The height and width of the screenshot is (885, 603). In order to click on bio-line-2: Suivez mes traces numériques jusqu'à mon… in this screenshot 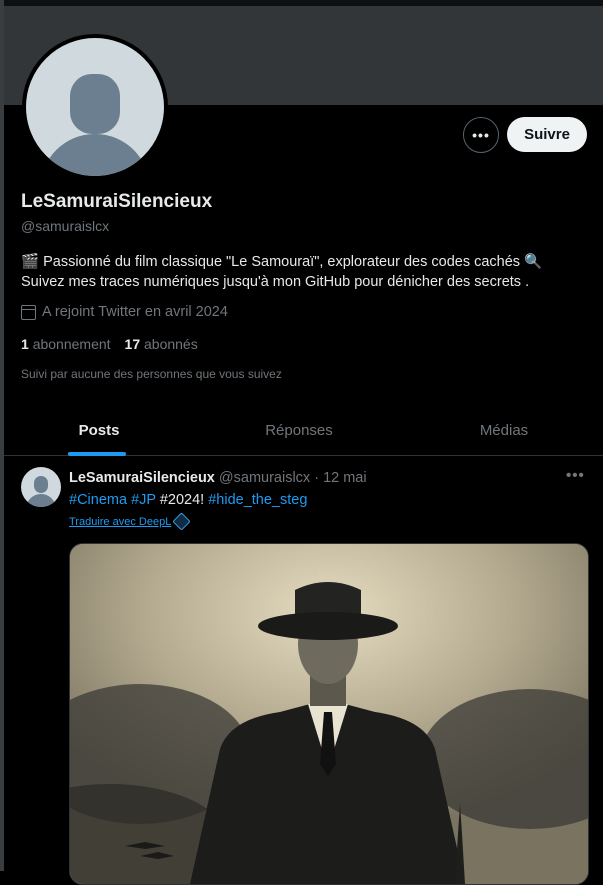, I will do `click(275, 282)`.